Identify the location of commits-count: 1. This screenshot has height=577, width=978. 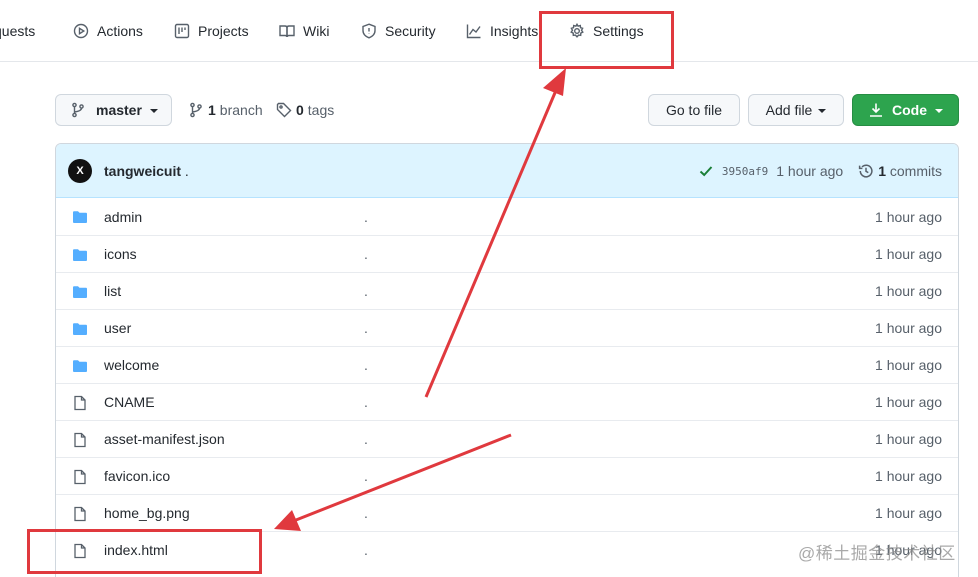
(882, 171).